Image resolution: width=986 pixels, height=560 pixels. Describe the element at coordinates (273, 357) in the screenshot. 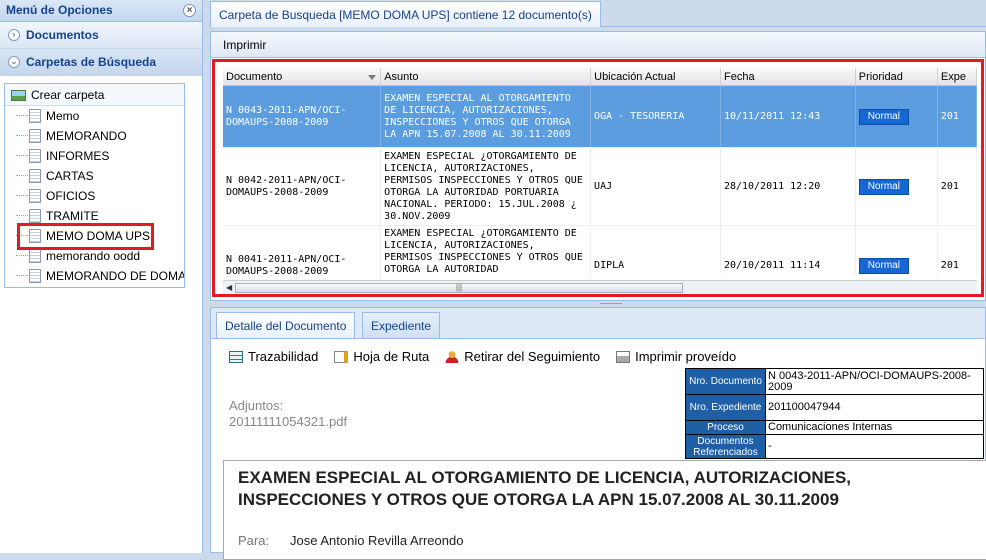

I see `trazabilidad-button: Trazabilidad` at that location.